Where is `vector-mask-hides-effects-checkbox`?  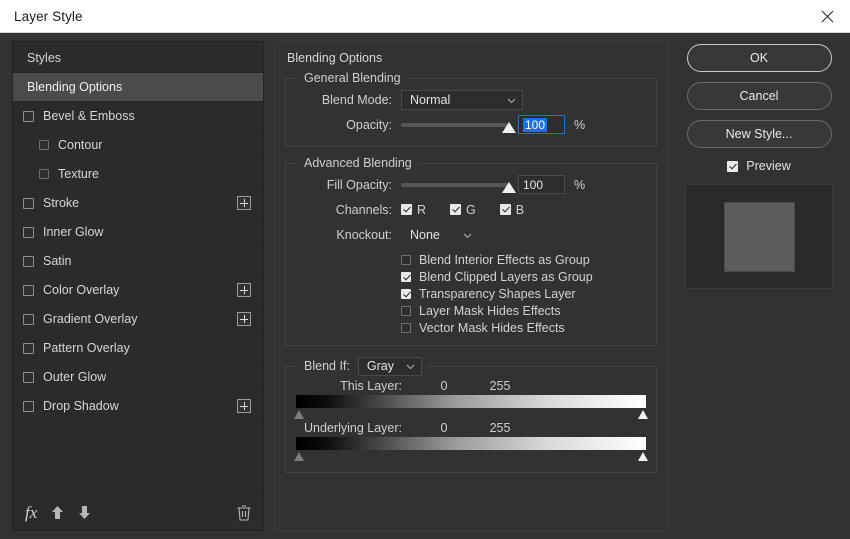 vector-mask-hides-effects-checkbox is located at coordinates (406, 327).